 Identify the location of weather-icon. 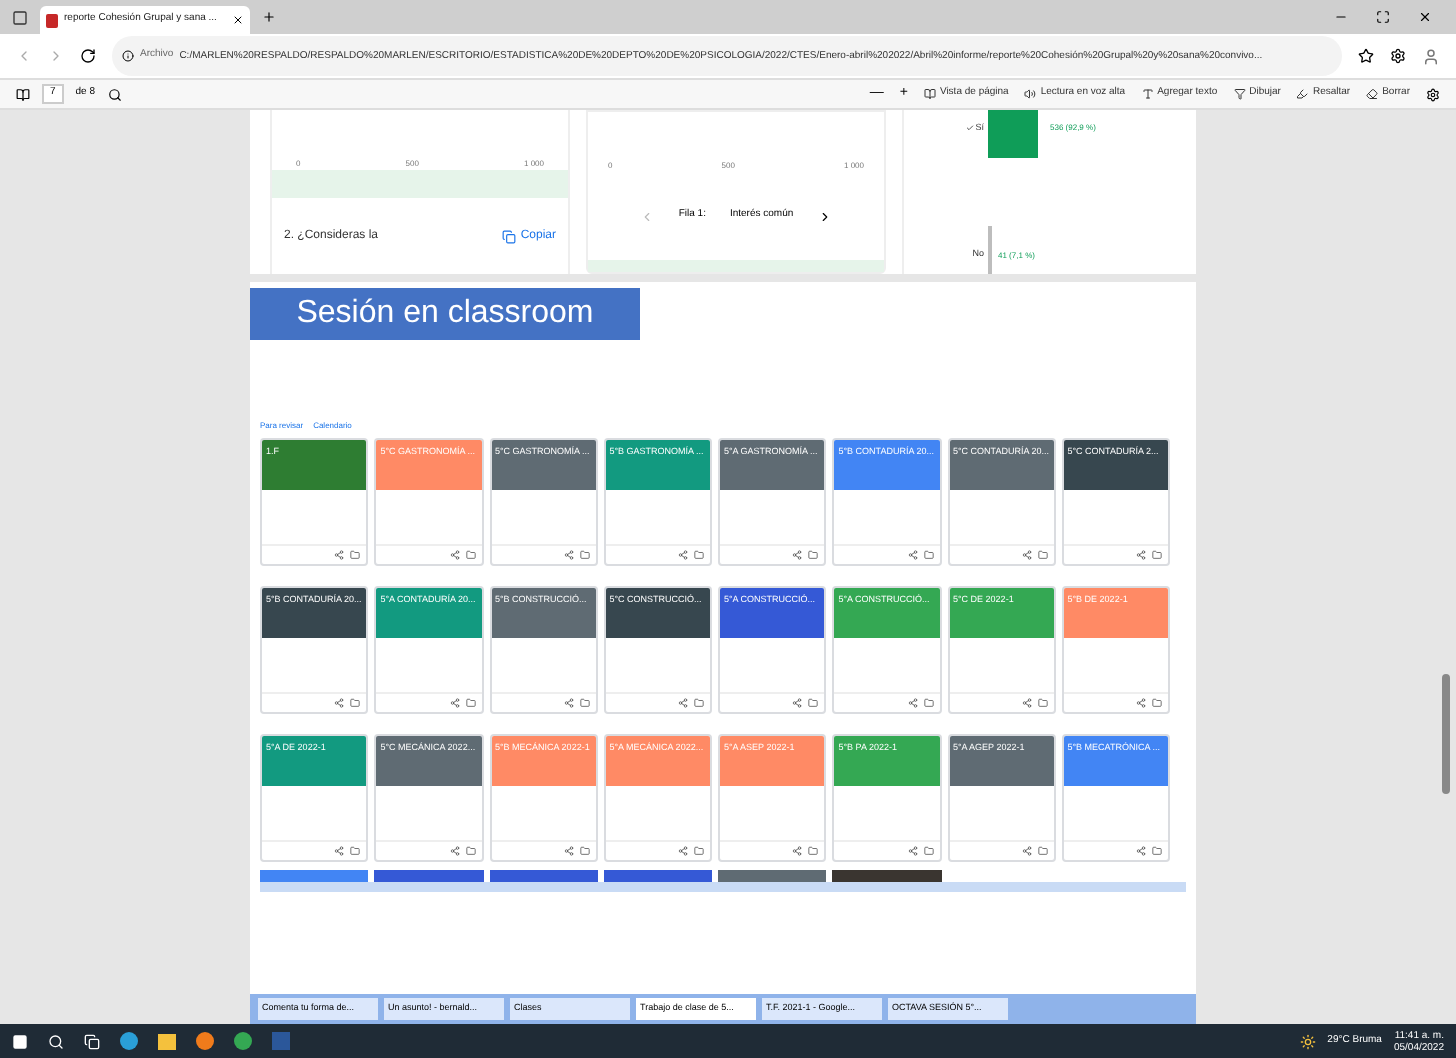
(1307, 1041).